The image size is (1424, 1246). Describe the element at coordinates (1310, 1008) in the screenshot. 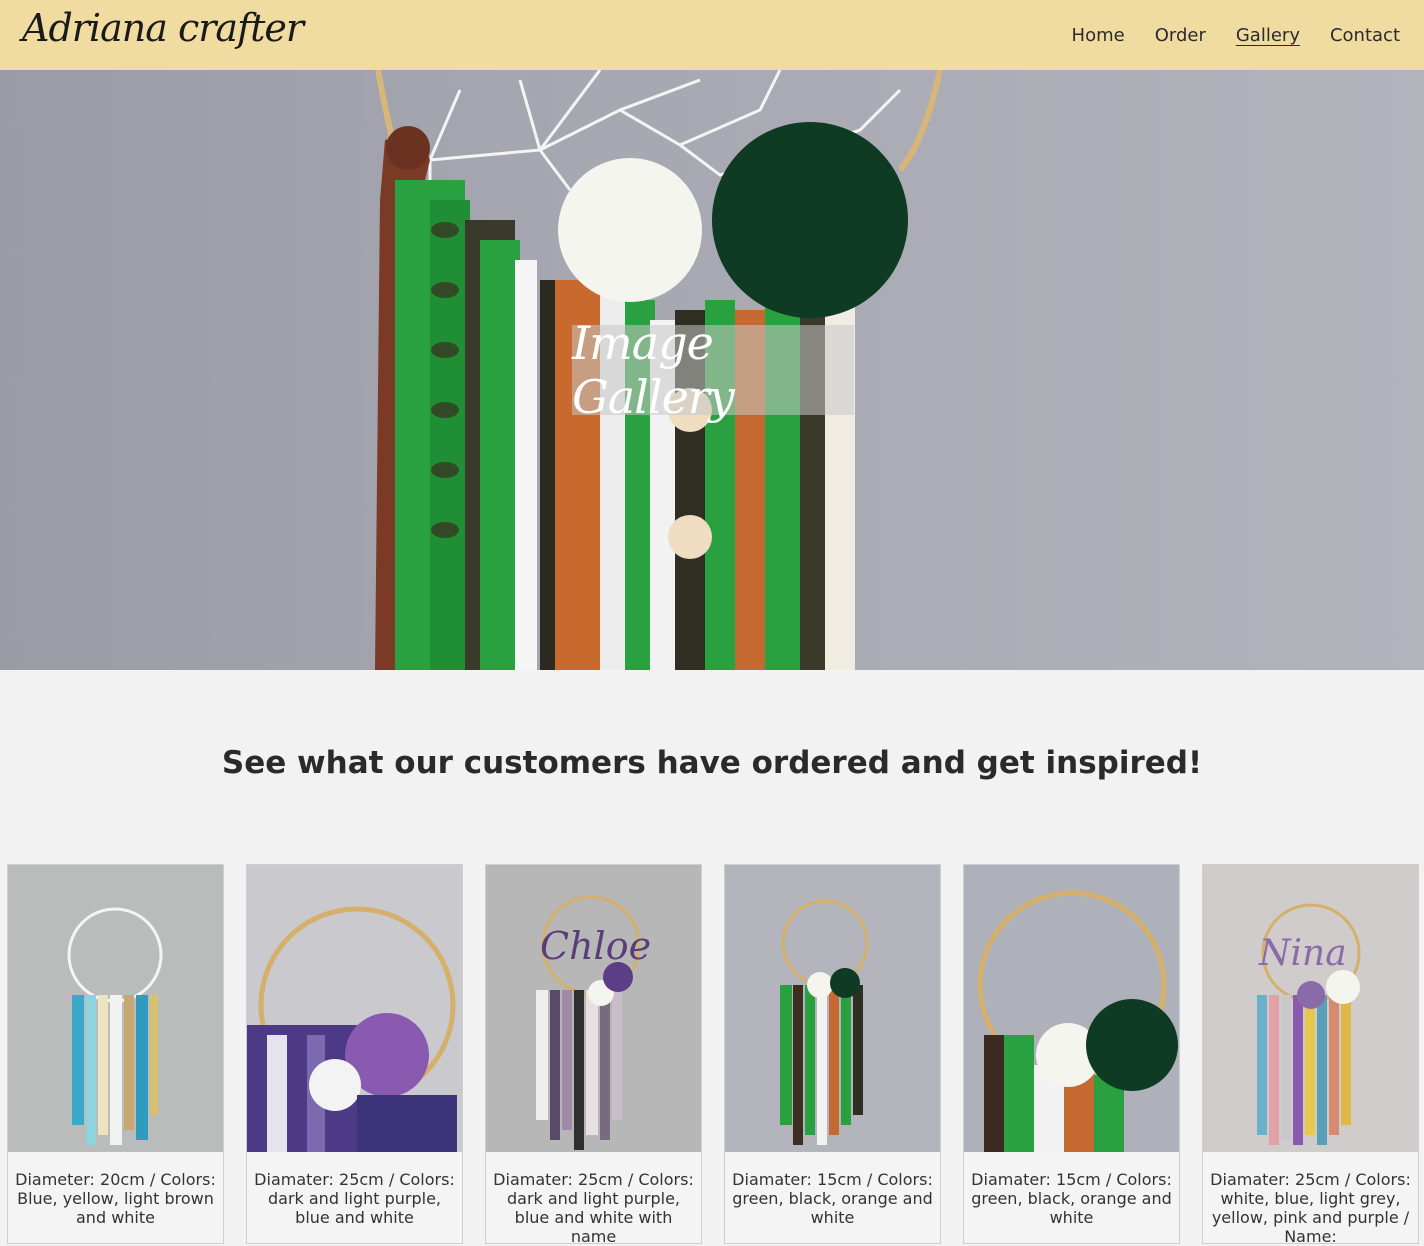

I see `gallery-image: Nina` at that location.